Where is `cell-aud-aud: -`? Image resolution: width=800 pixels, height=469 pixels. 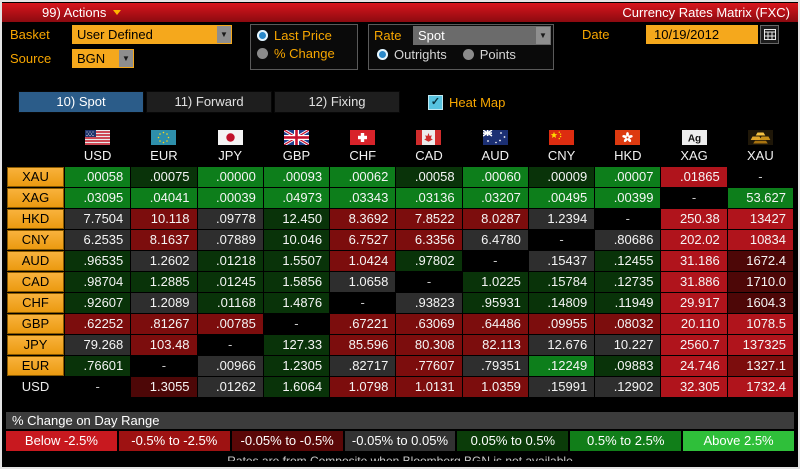 cell-aud-aud: - is located at coordinates (495, 261).